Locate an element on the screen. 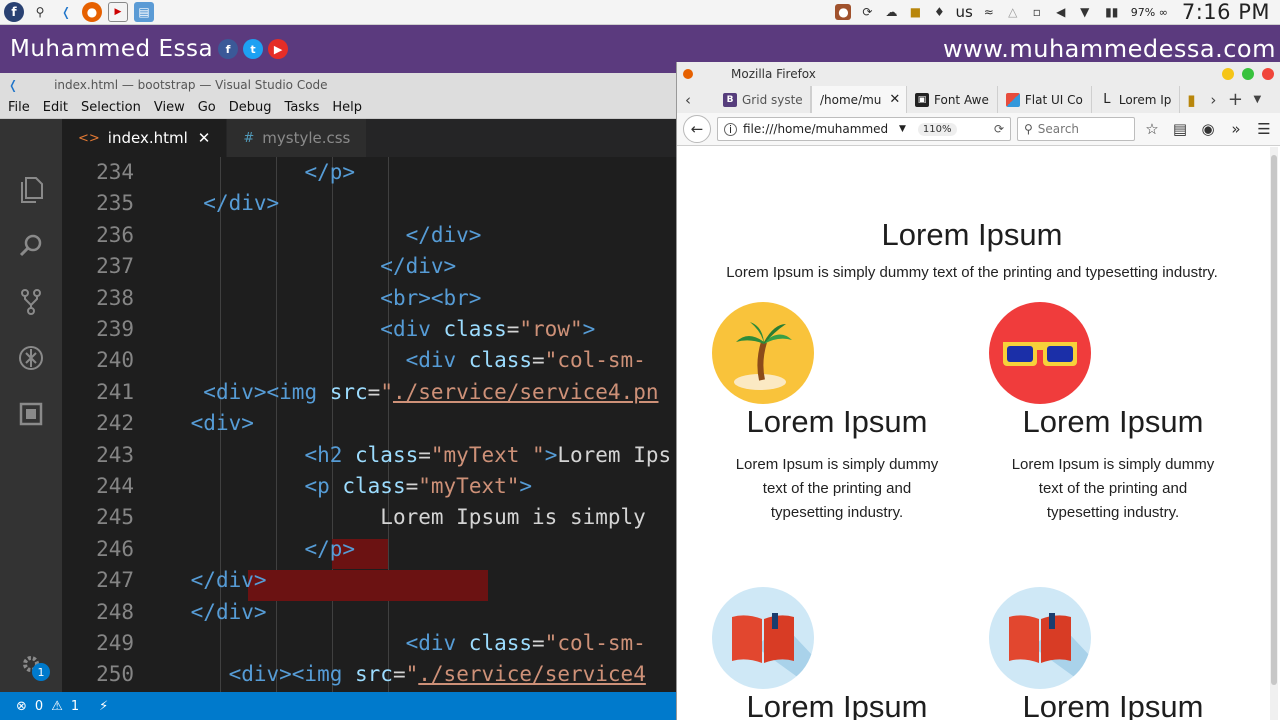  channel-url: www.muhammedessa.com is located at coordinates (1109, 49).